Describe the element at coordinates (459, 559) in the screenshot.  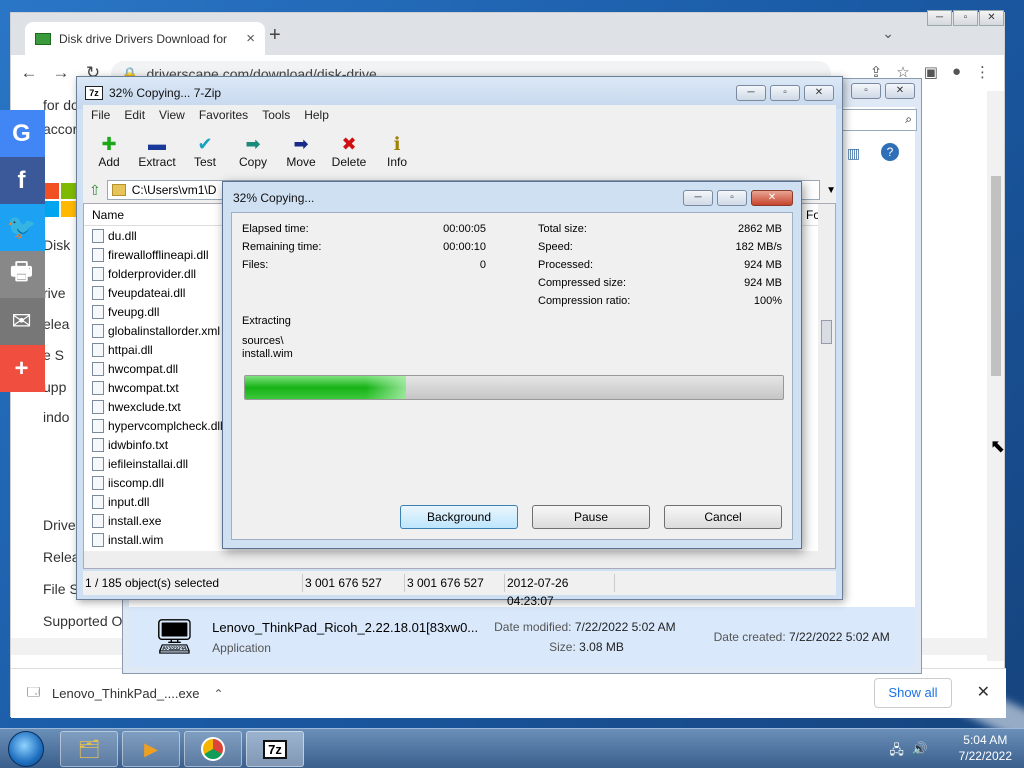
I see `file-list-horizontal-scrollbar` at that location.